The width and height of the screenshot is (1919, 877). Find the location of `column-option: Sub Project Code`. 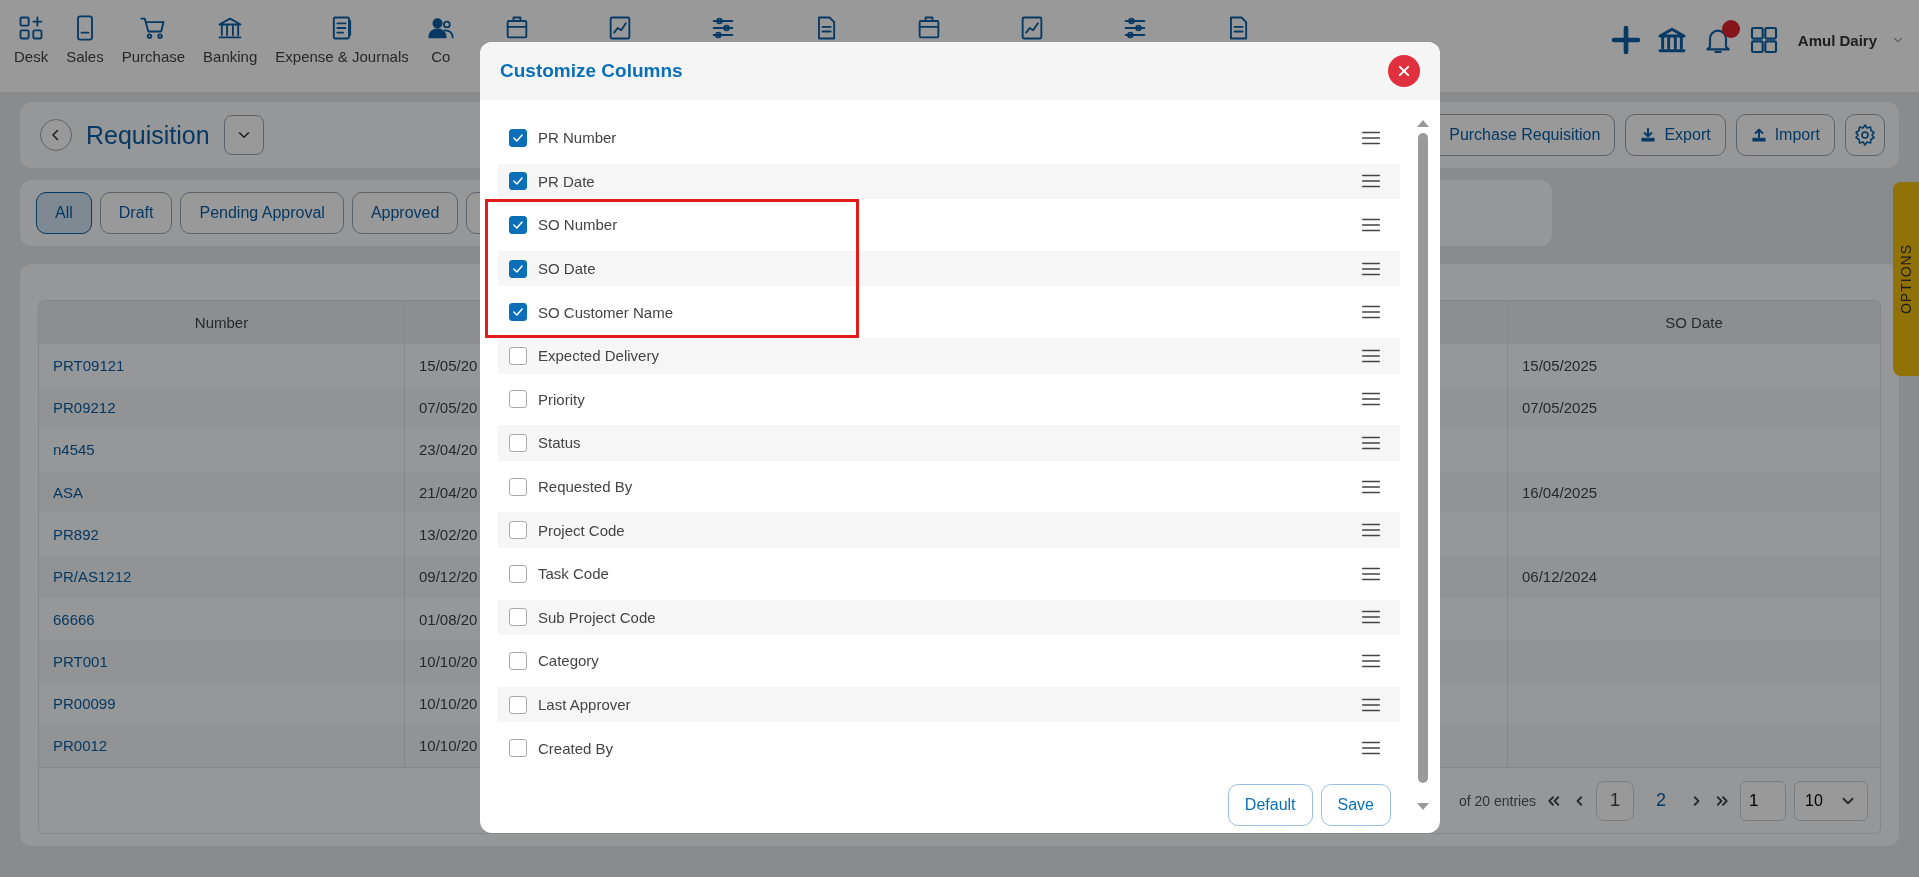

column-option: Sub Project Code is located at coordinates (949, 617).